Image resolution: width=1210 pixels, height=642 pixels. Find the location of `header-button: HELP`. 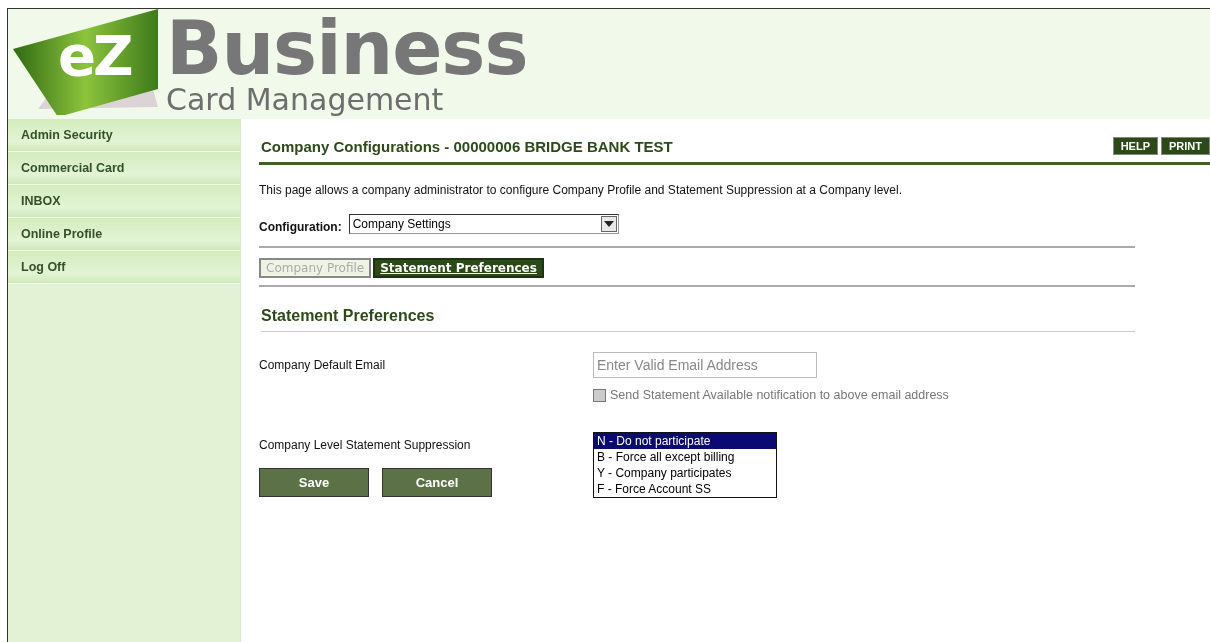

header-button: HELP is located at coordinates (1135, 146).